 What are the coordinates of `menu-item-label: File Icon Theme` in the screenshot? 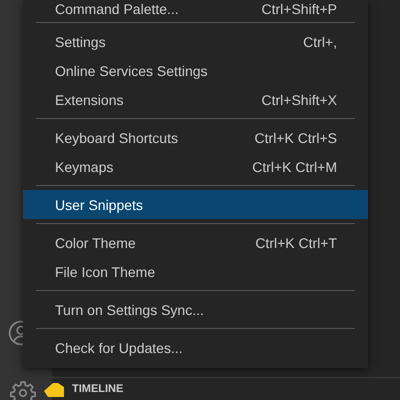 It's located at (105, 272).